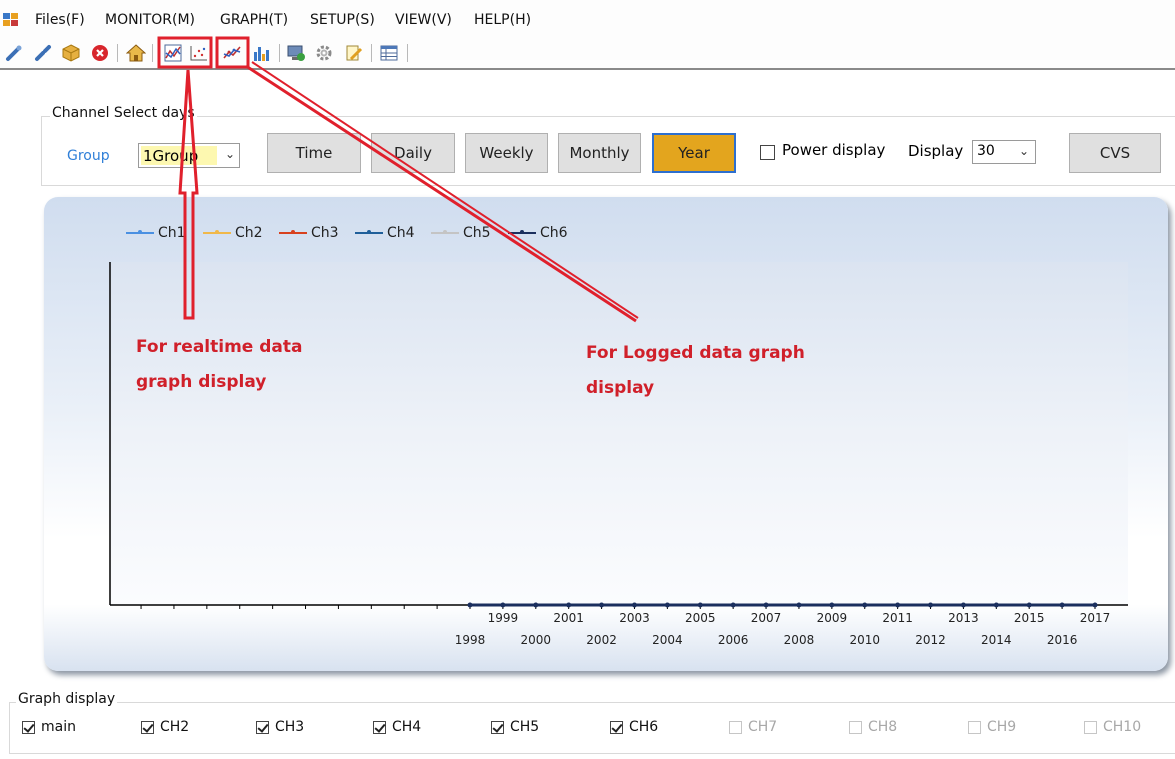 This screenshot has height=759, width=1175. Describe the element at coordinates (1002, 727) in the screenshot. I see `checkbox-label: CH9` at that location.